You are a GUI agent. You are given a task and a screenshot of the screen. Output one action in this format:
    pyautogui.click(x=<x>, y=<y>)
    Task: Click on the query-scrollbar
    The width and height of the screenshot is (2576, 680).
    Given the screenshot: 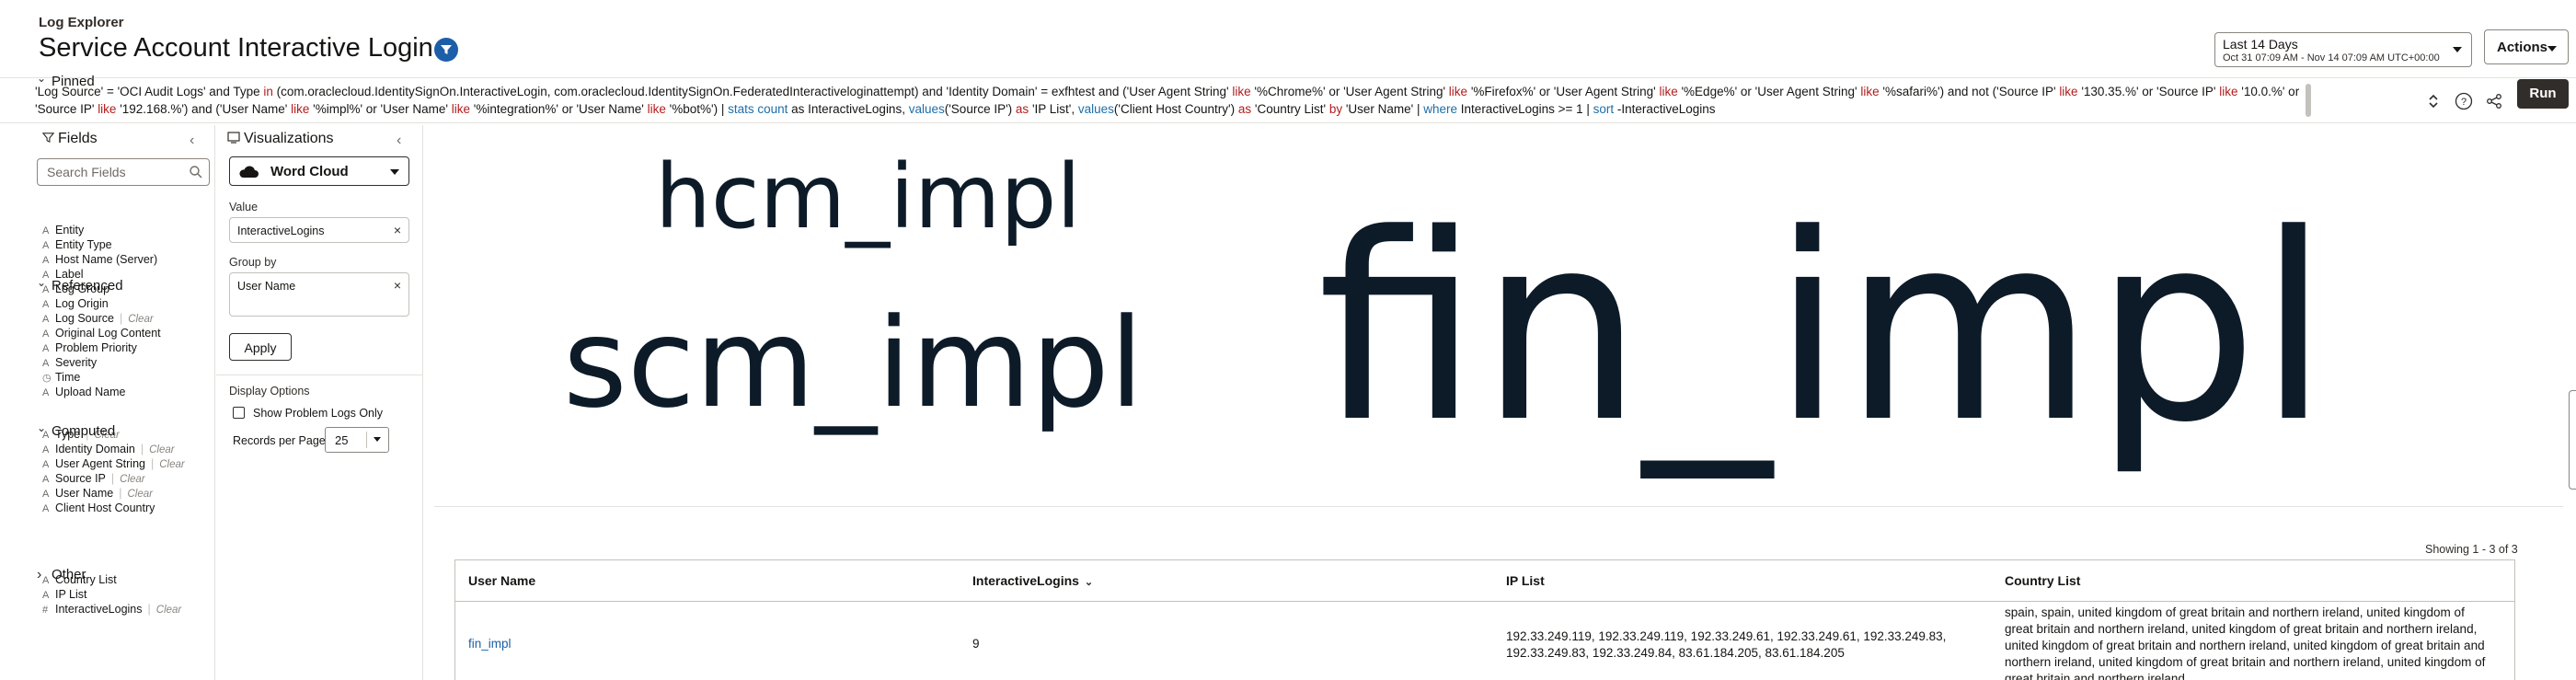 What is the action you would take?
    pyautogui.click(x=2308, y=100)
    